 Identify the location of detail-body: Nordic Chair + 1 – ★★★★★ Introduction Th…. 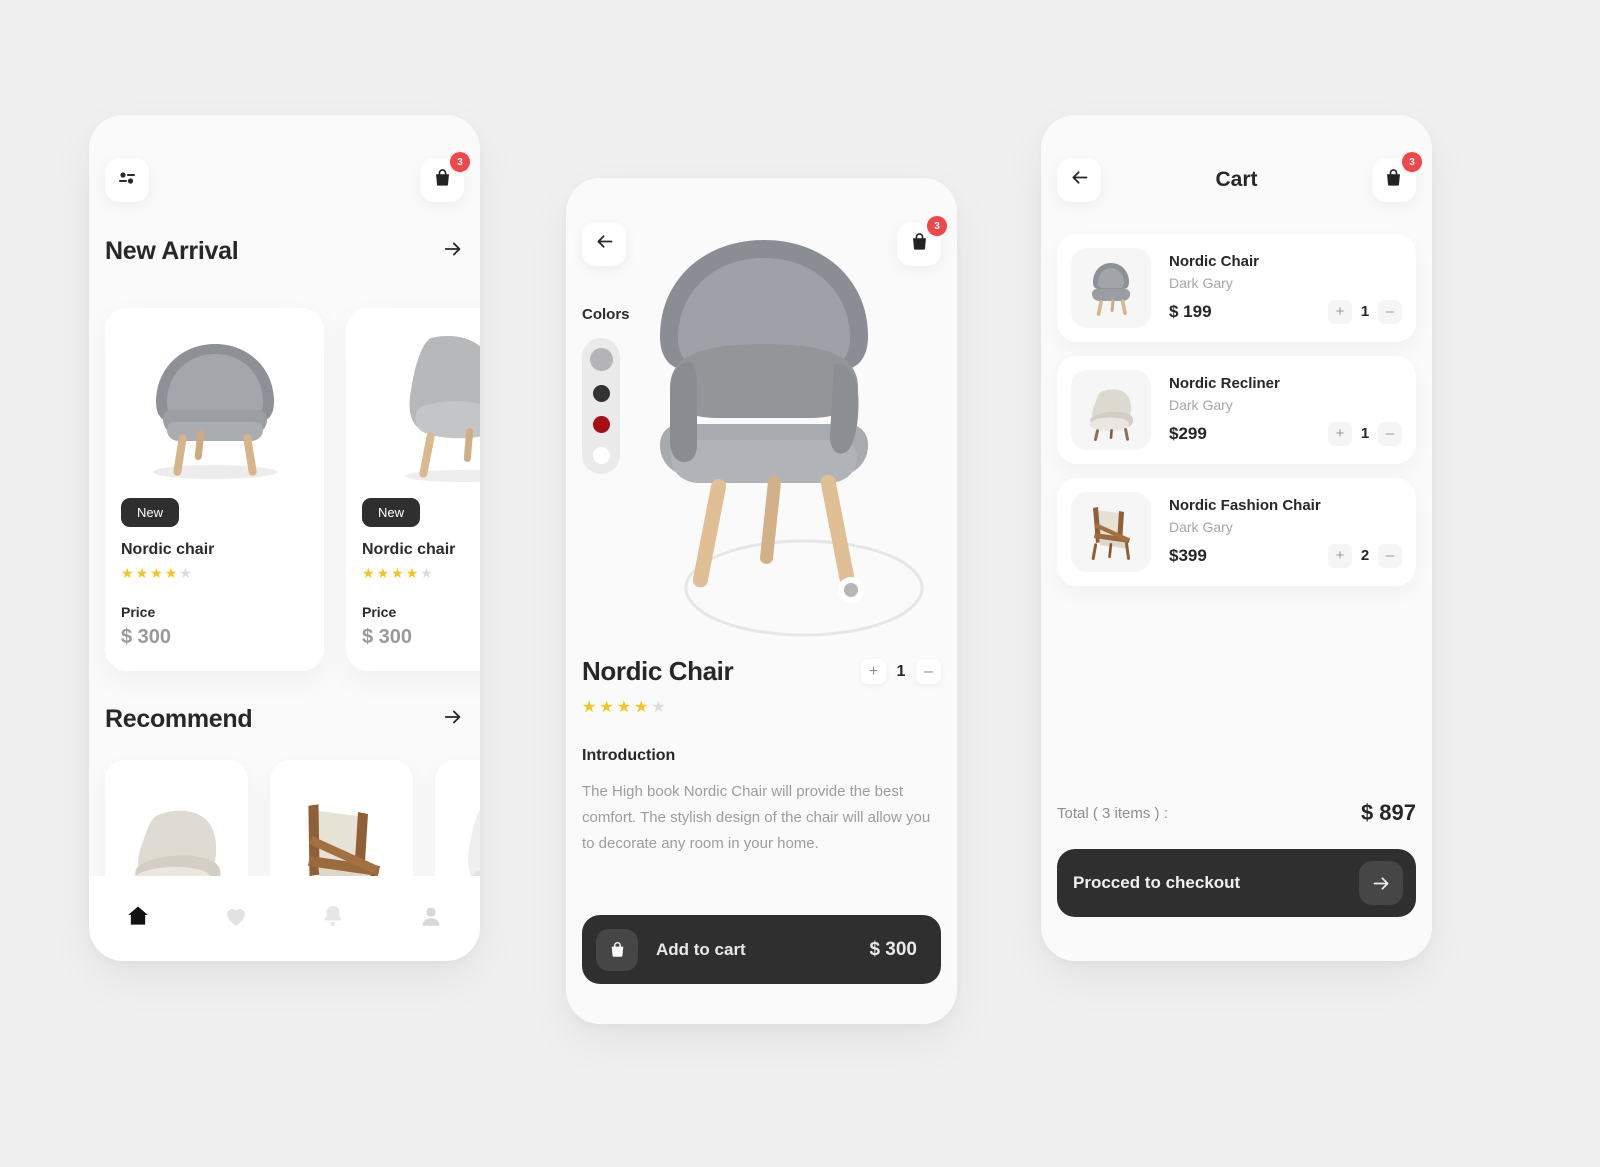
(761, 756).